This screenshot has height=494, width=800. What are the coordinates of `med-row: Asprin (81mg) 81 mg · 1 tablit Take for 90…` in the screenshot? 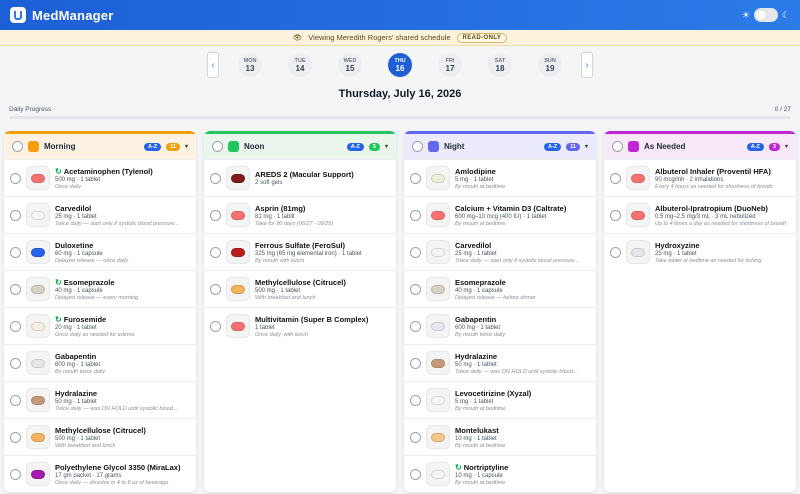 It's located at (300, 214).